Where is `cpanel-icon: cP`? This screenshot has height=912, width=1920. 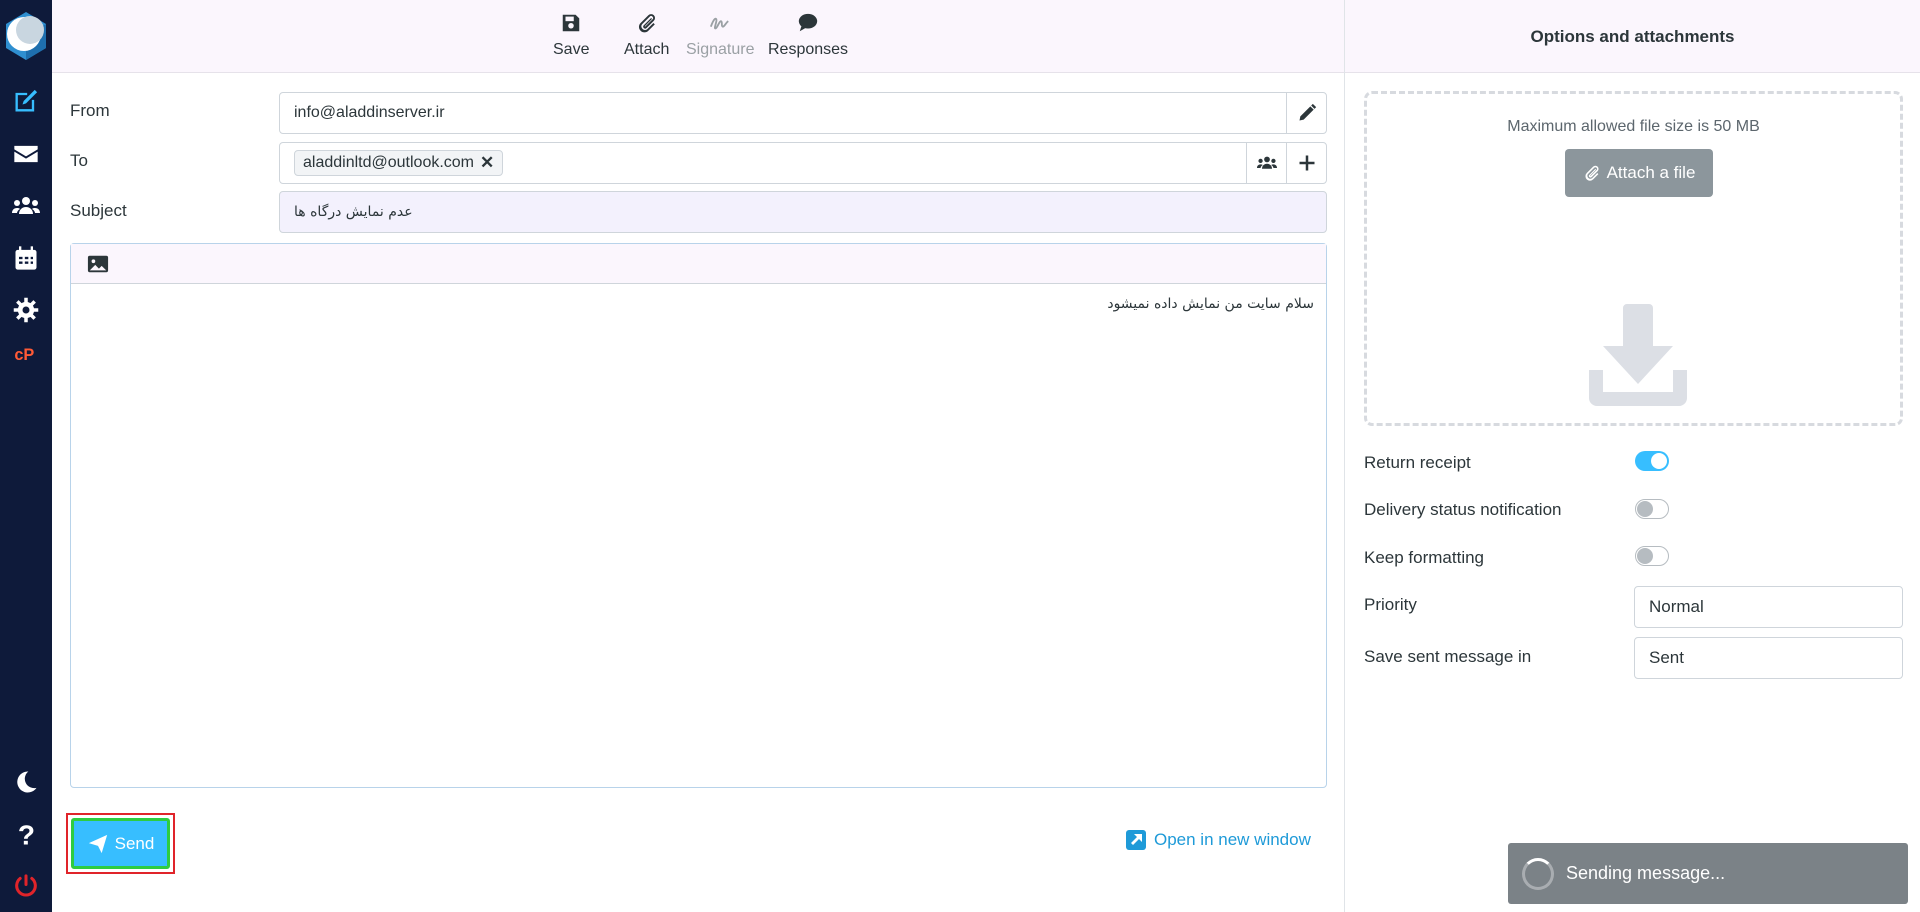
cpanel-icon: cP is located at coordinates (26, 354).